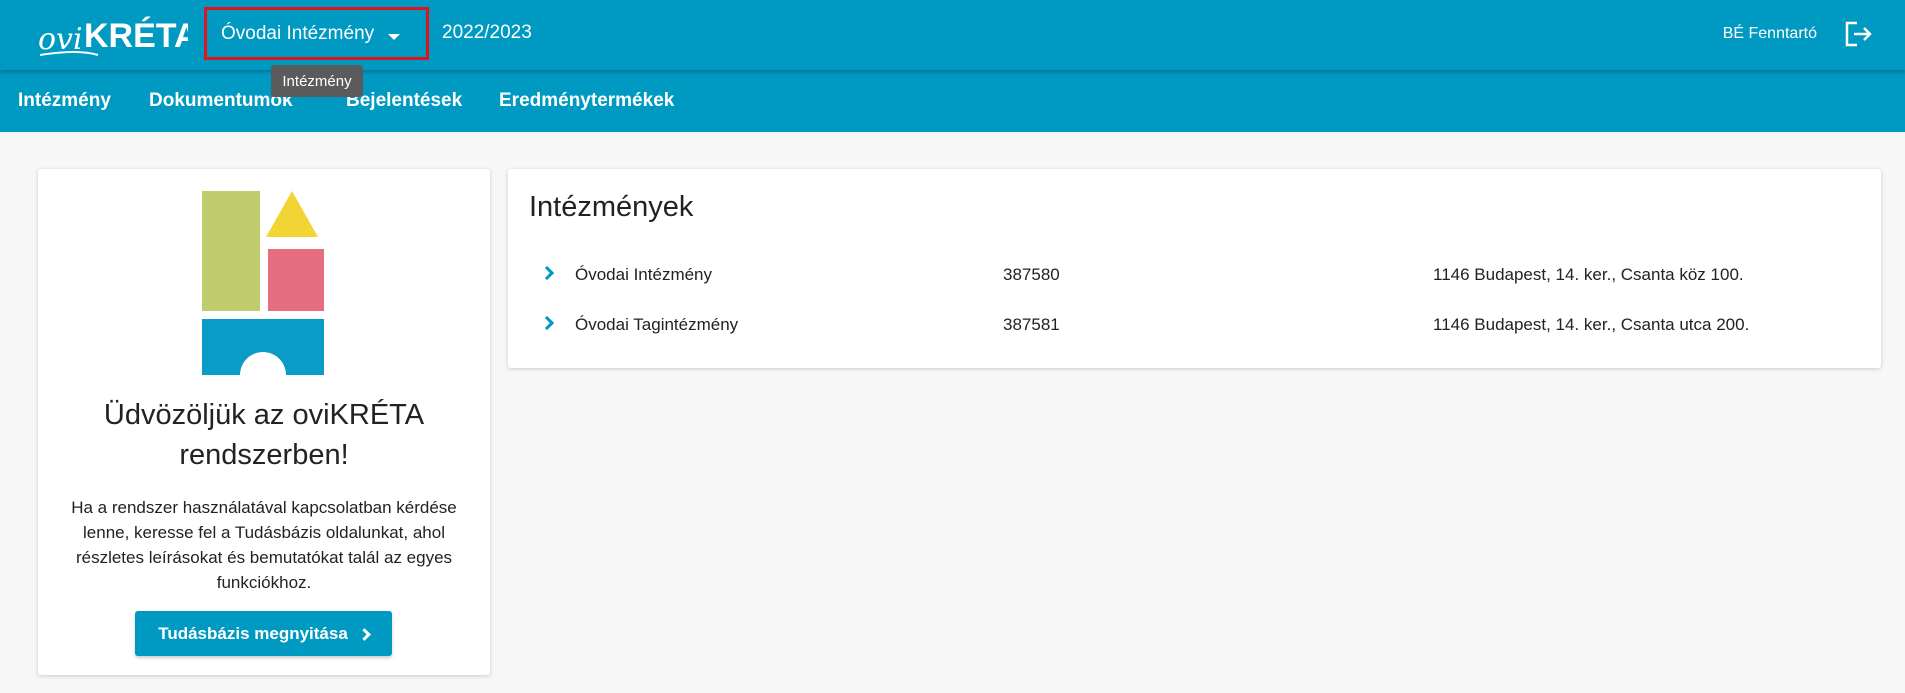 The image size is (1905, 693). I want to click on institutions-title: Intézmények, so click(611, 207).